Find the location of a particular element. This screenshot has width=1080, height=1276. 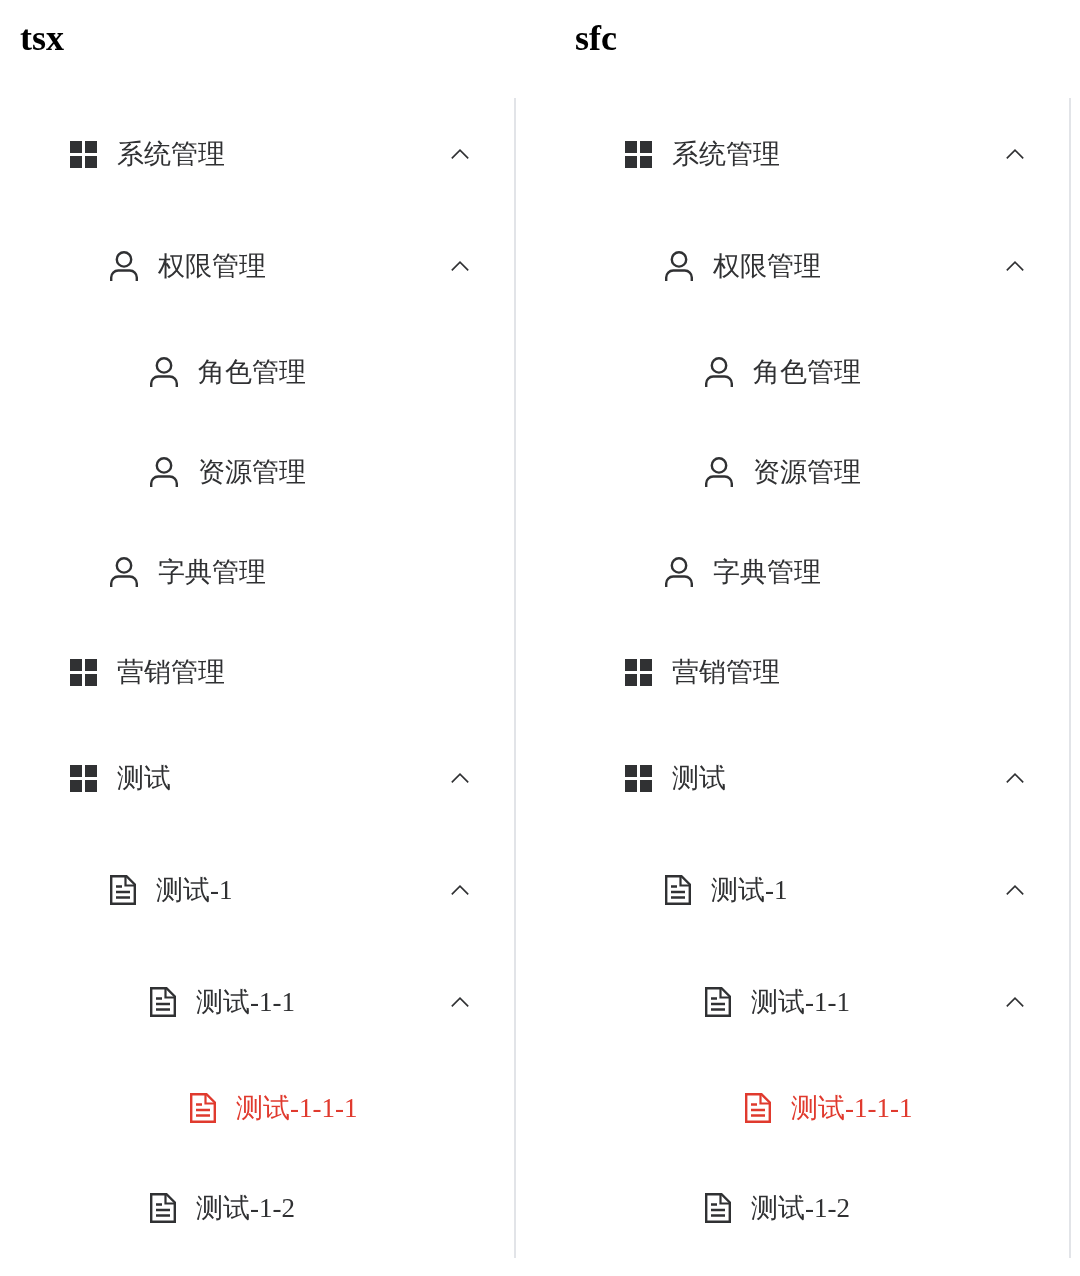

panel-heading: sfc is located at coordinates (596, 38).